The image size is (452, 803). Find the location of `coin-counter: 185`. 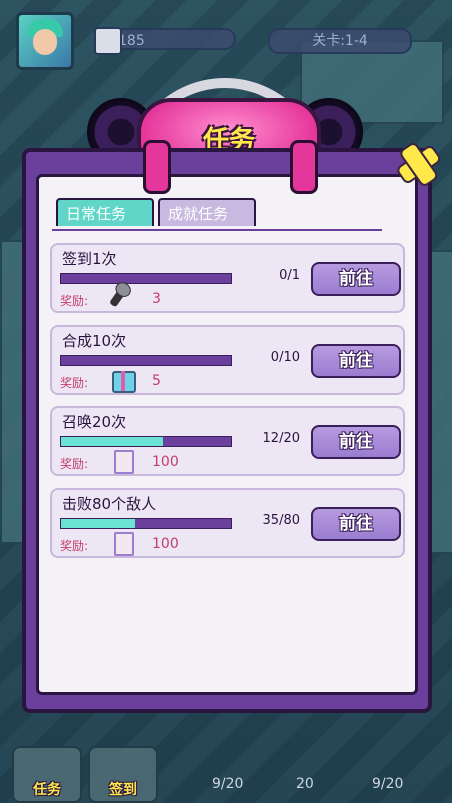

coin-counter: 185 is located at coordinates (165, 41).